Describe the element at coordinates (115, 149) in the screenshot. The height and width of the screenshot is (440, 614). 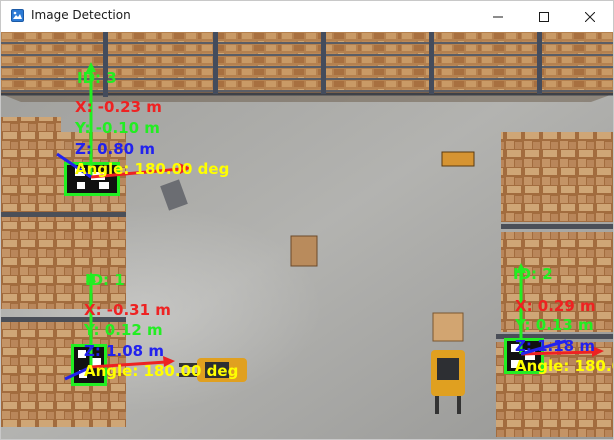
I see `marker-z-label: Z: 0.80 m` at that location.